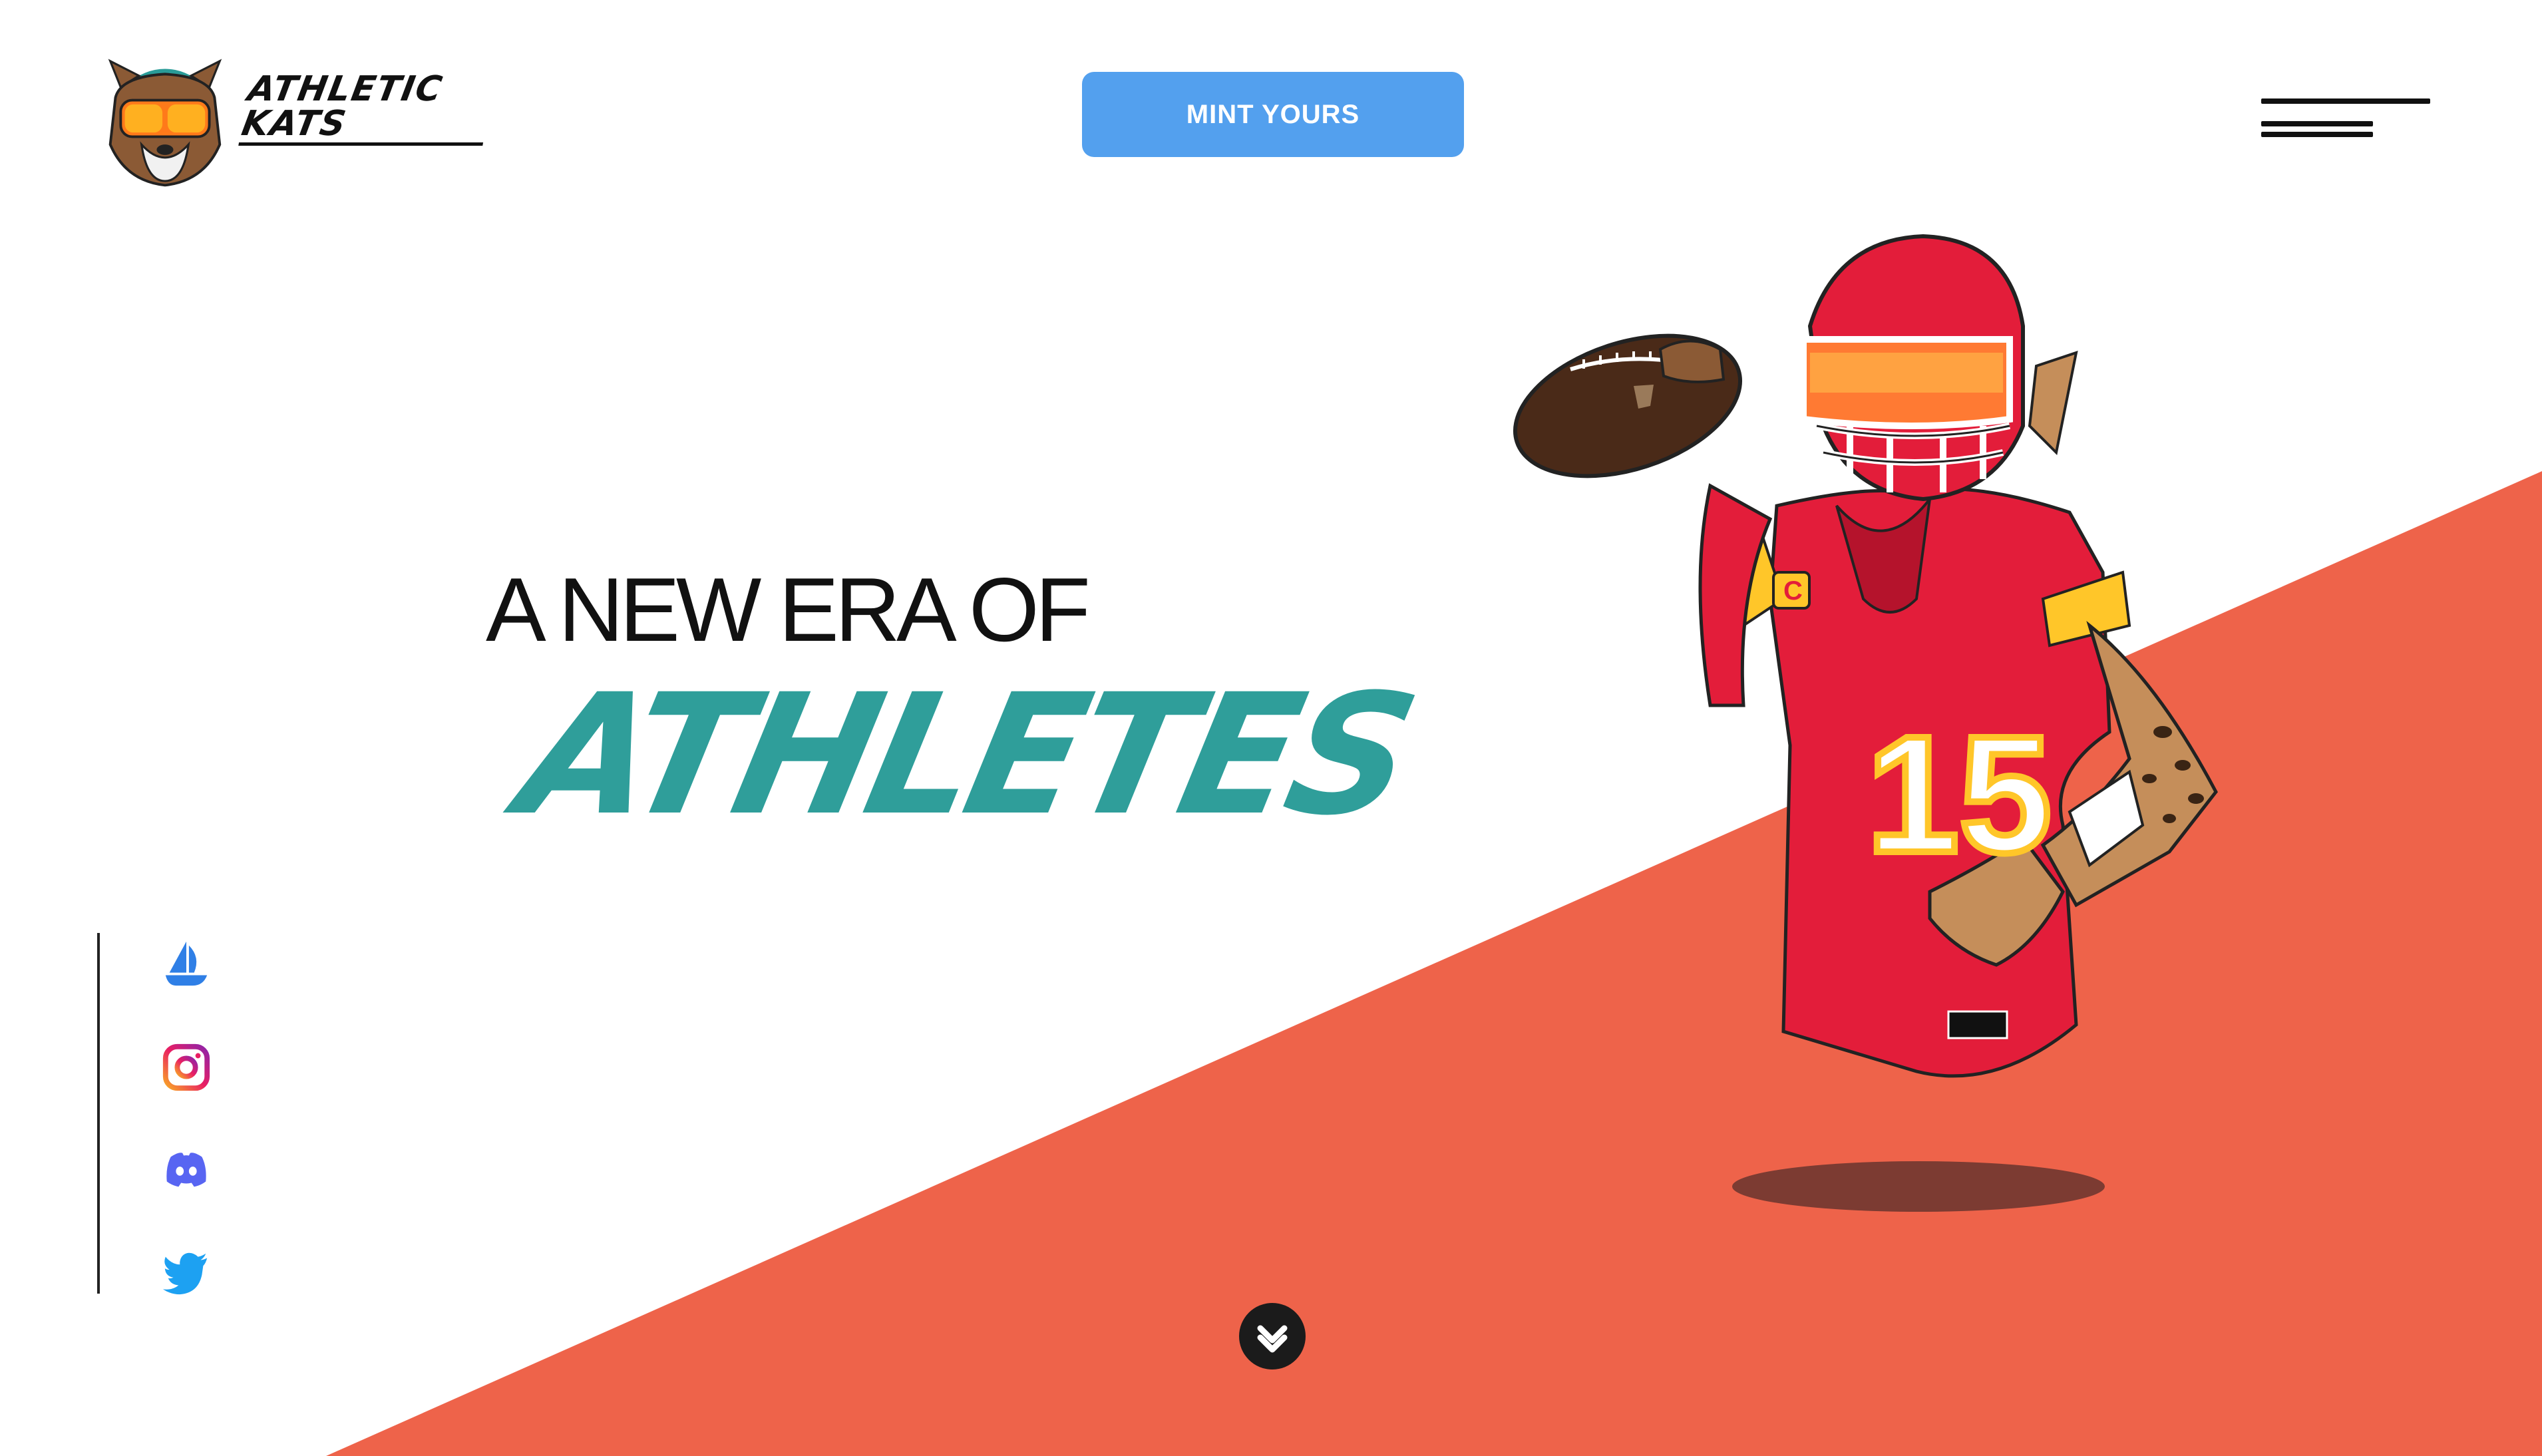 This screenshot has width=2542, height=1456. What do you see at coordinates (1959, 794) in the screenshot?
I see `jersey-number: 15` at bounding box center [1959, 794].